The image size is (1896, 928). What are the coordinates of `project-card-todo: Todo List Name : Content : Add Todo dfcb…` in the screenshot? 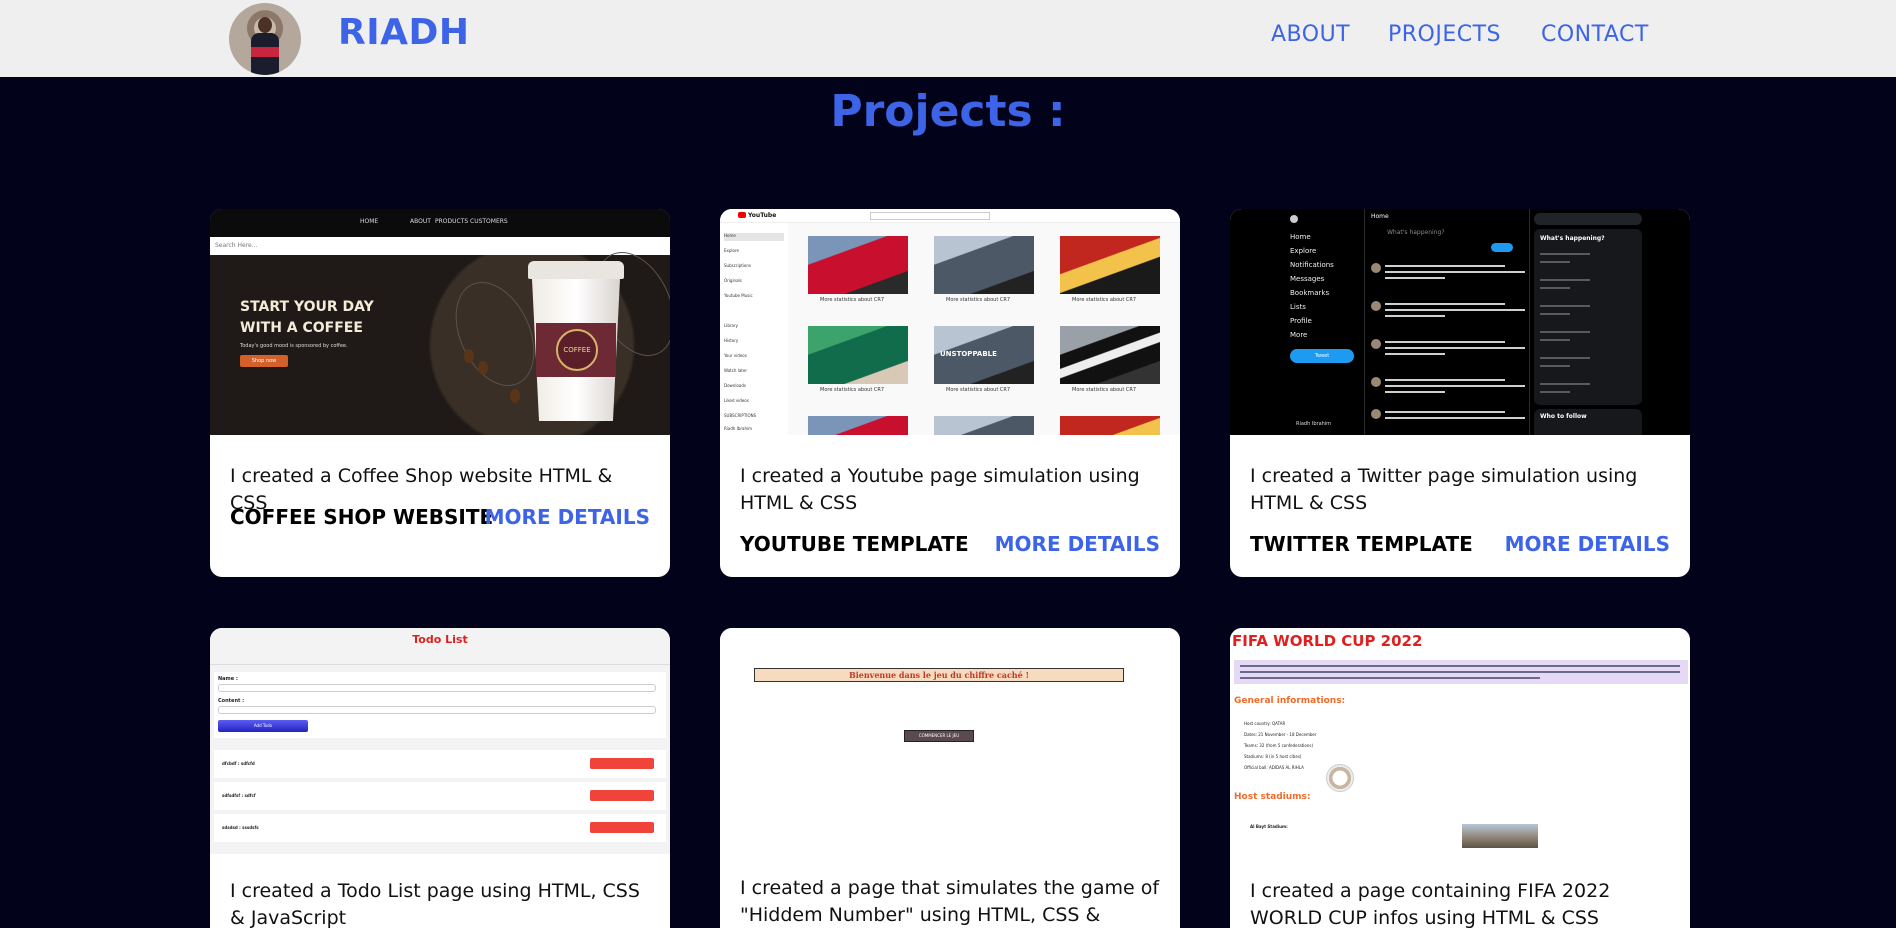 It's located at (440, 778).